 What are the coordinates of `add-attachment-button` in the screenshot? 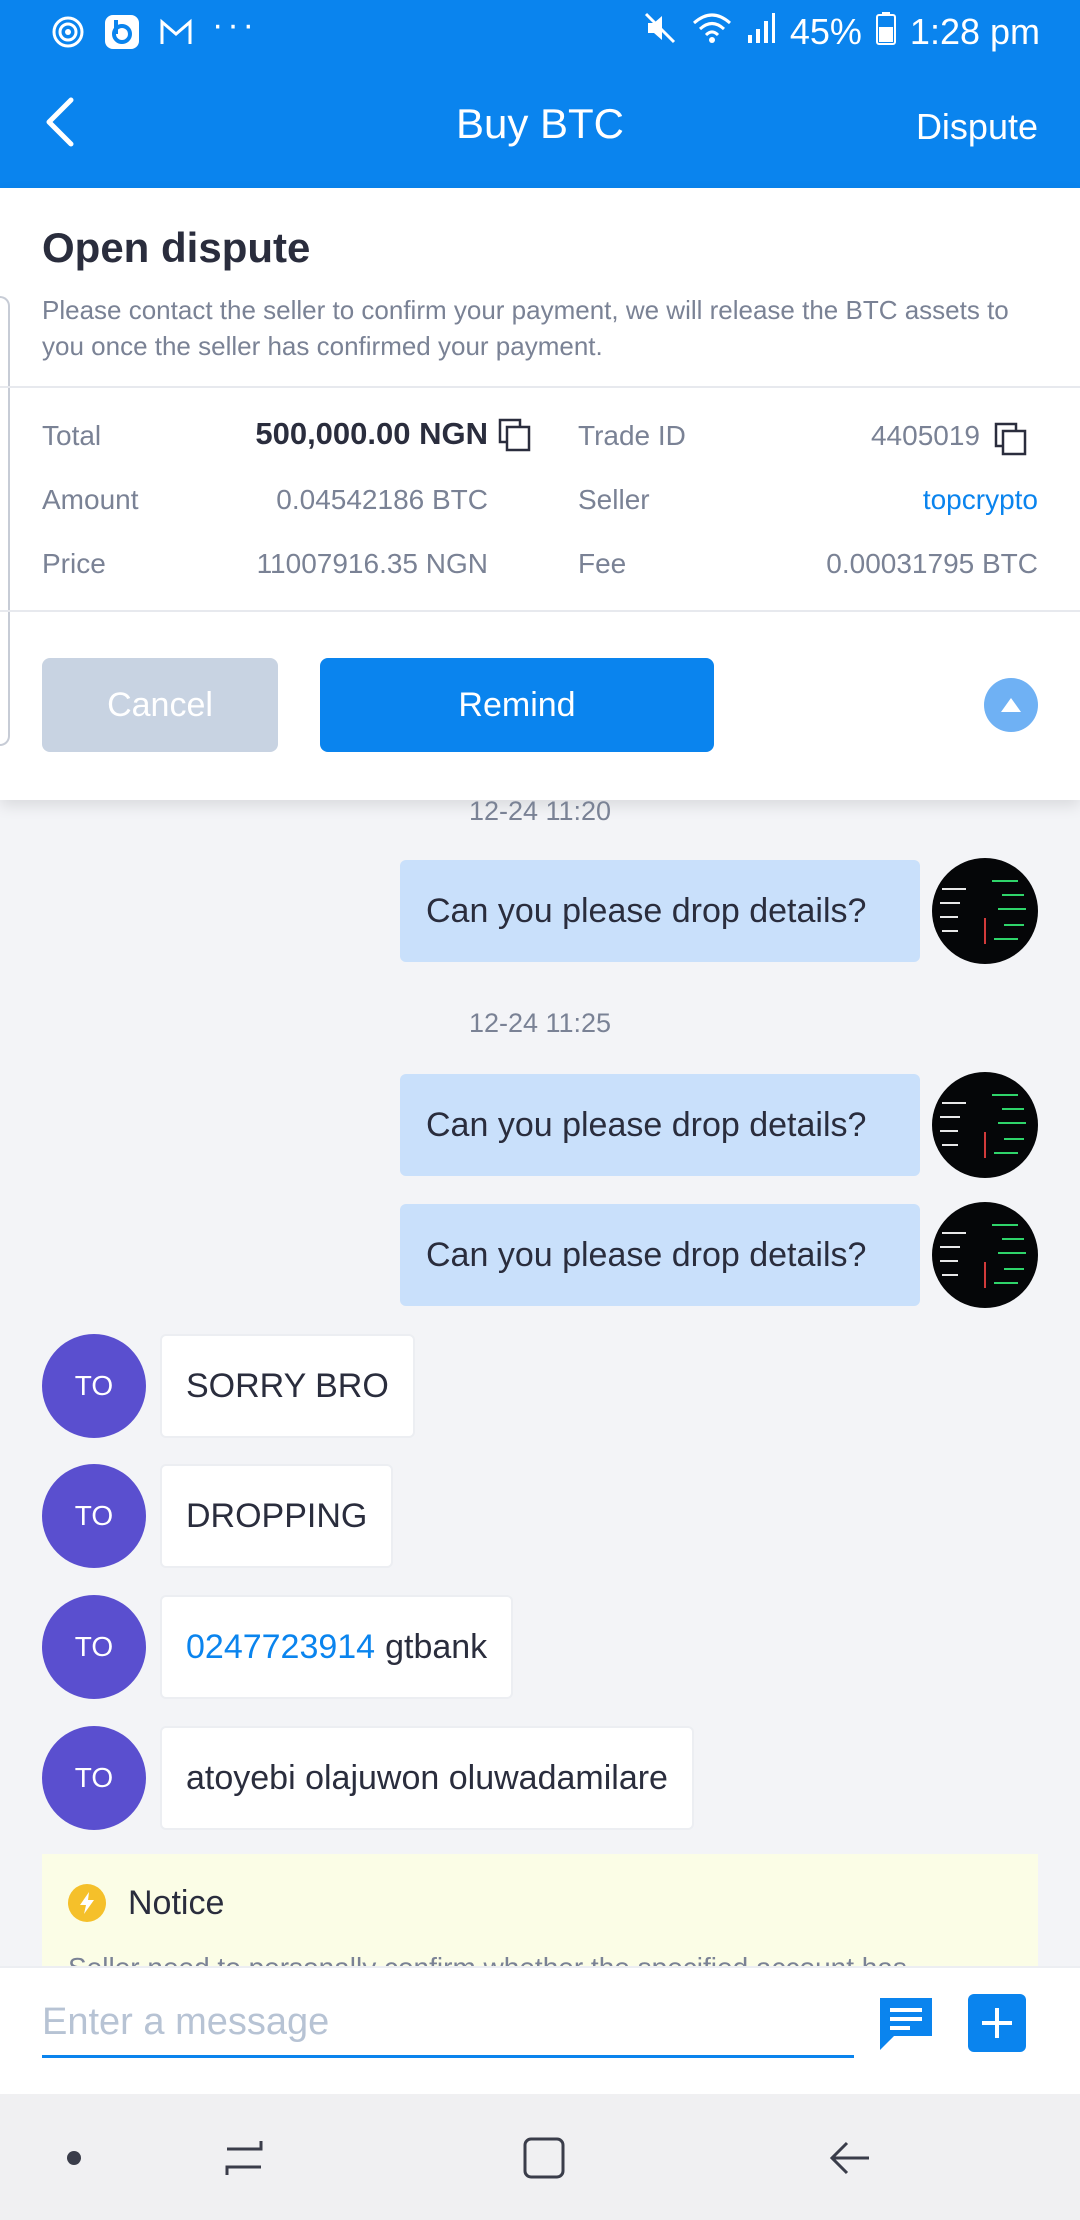 It's located at (997, 2023).